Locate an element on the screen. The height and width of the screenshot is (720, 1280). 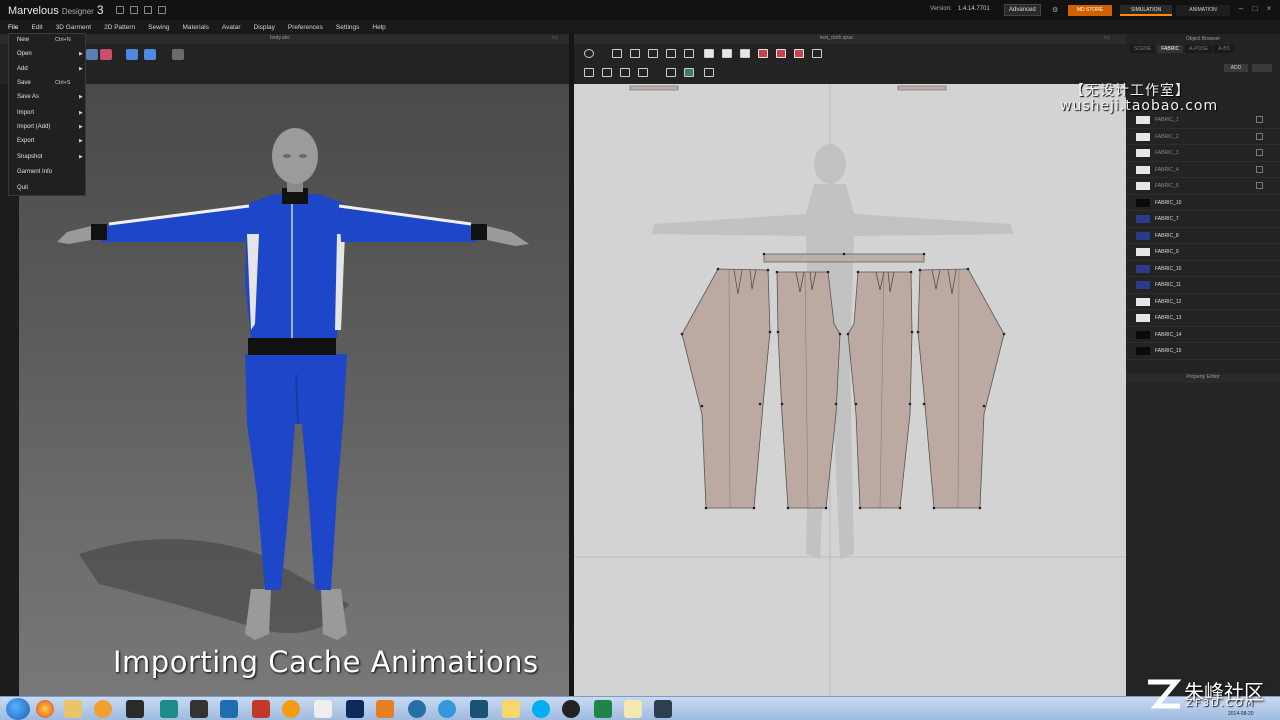
ie-icon is located at coordinates (447, 709).